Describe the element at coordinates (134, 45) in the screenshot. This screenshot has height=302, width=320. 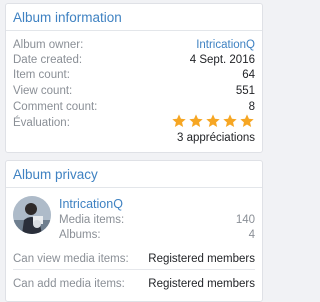
I see `album-owner-row: Album owner: IntricationQ` at that location.